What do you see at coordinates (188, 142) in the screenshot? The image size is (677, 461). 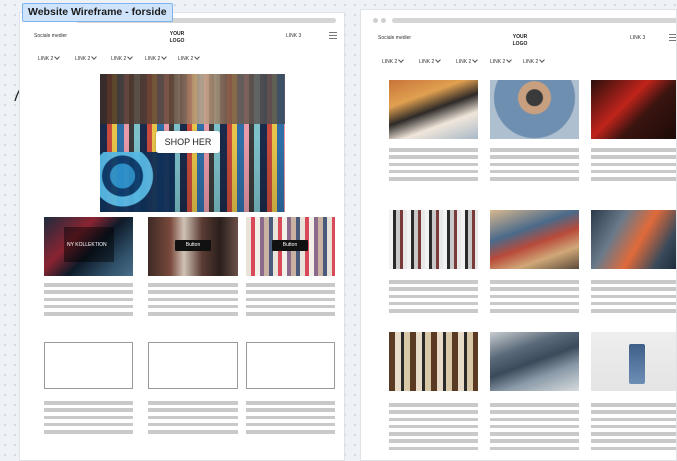 I see `shop-button: SHOP HER` at bounding box center [188, 142].